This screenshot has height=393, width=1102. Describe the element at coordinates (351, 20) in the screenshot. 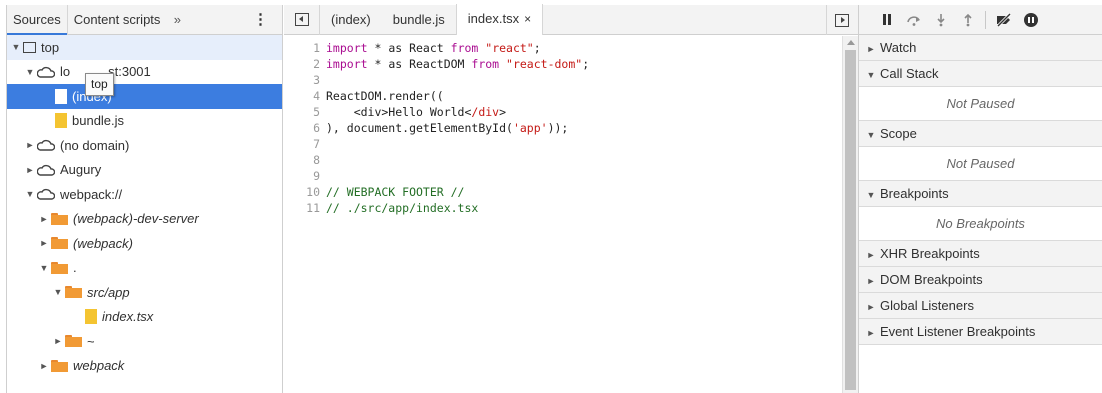

I see `editor-tab-index: (index)` at that location.